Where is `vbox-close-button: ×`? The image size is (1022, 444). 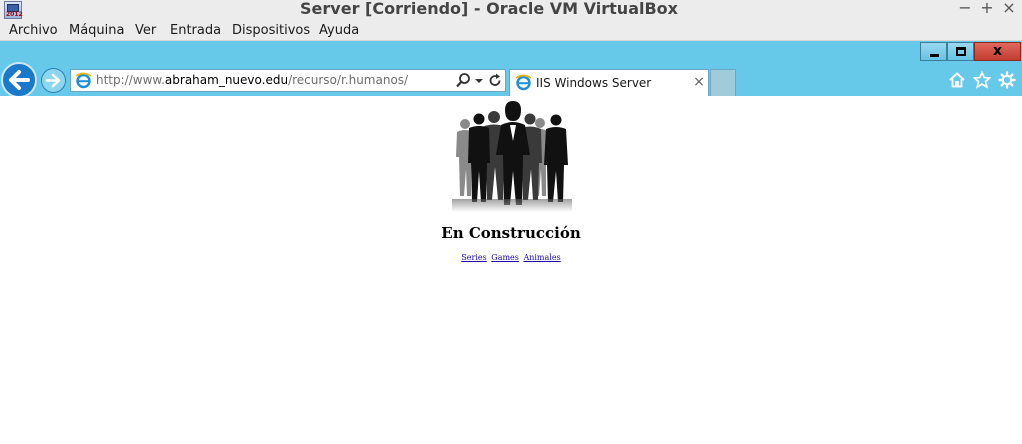 vbox-close-button: × is located at coordinates (1009, 9).